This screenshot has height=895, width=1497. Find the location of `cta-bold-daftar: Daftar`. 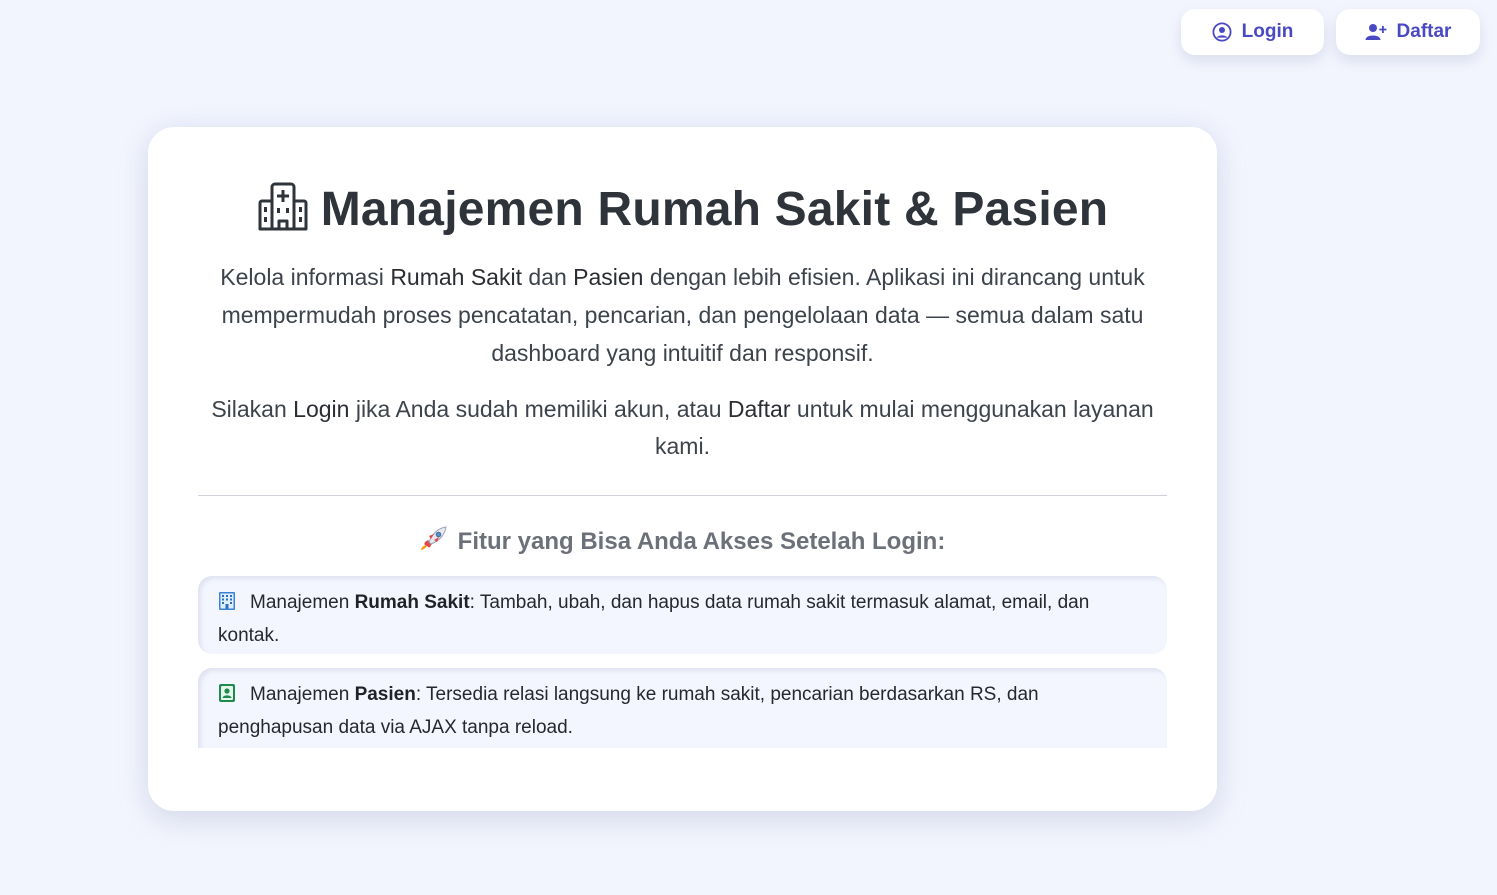

cta-bold-daftar: Daftar is located at coordinates (759, 409).